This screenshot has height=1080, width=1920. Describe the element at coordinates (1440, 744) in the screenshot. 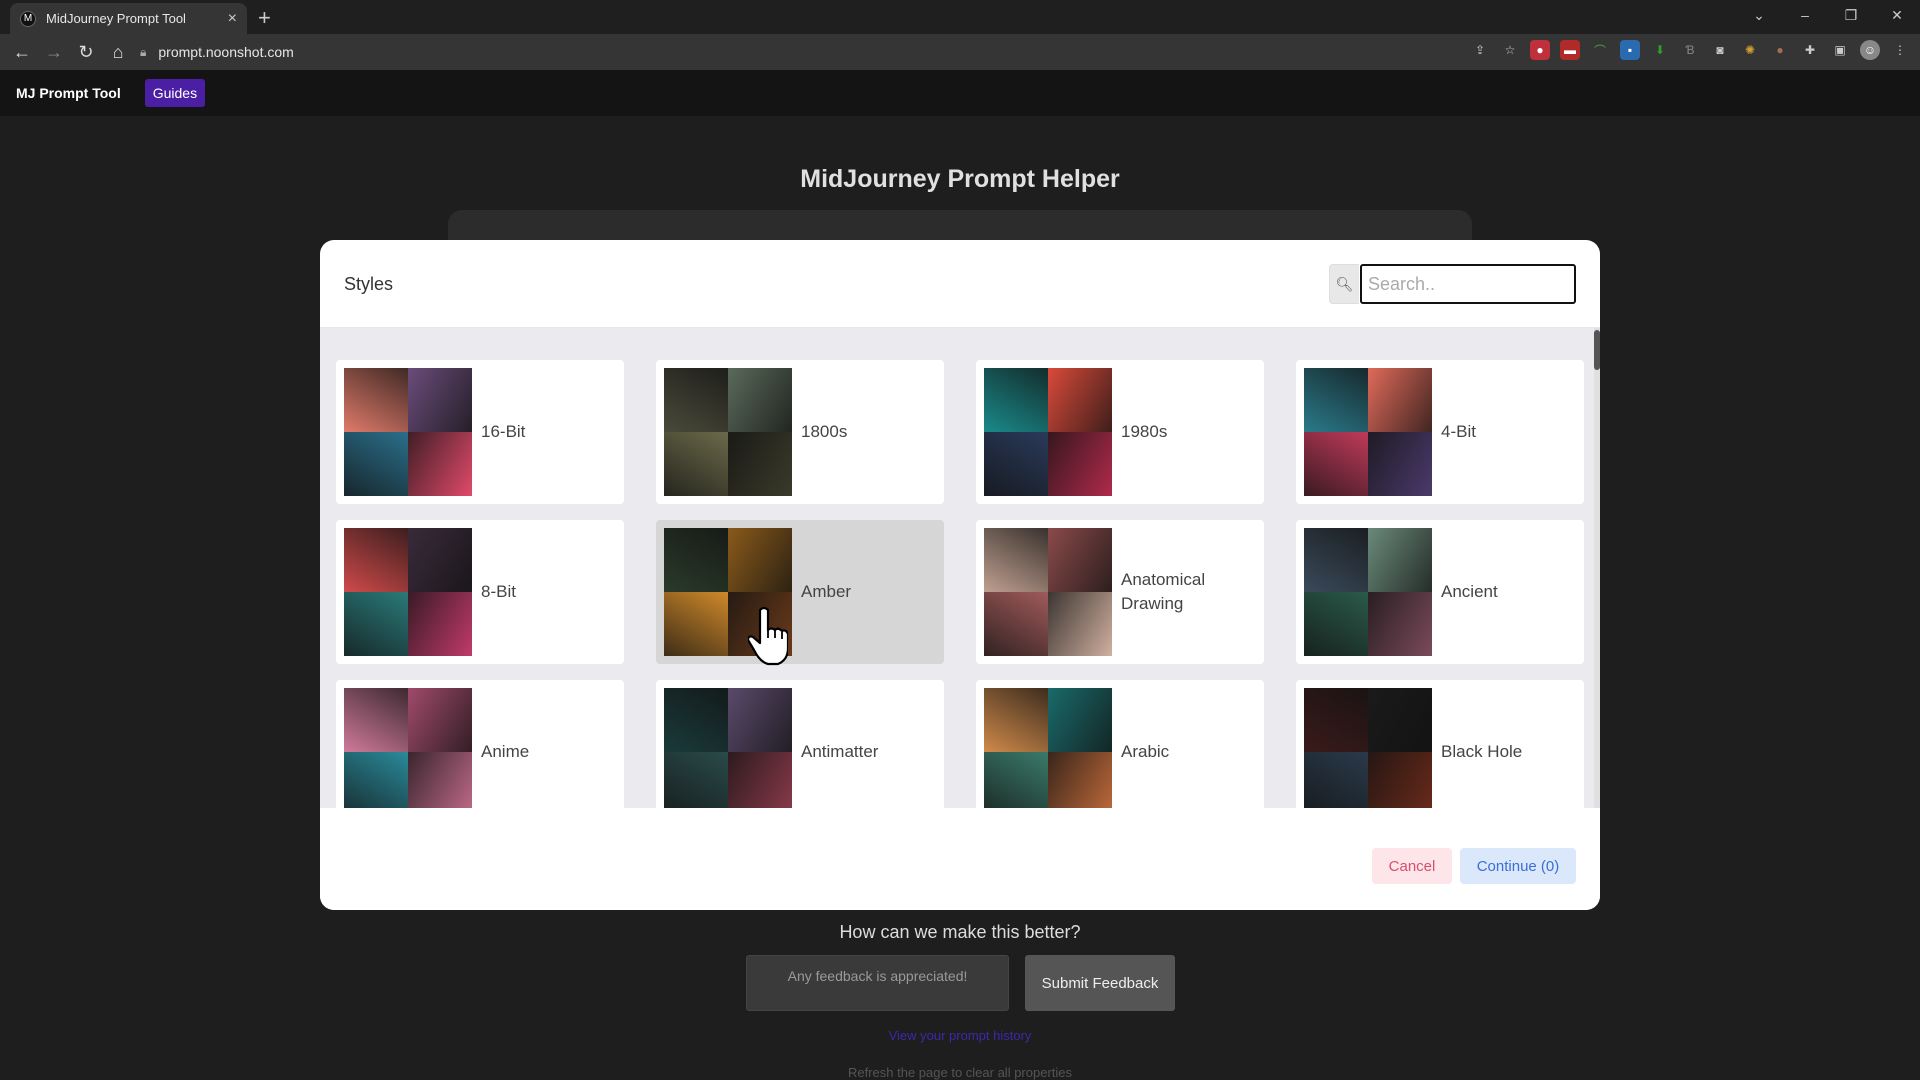

I see `style-card: Black Hole` at that location.